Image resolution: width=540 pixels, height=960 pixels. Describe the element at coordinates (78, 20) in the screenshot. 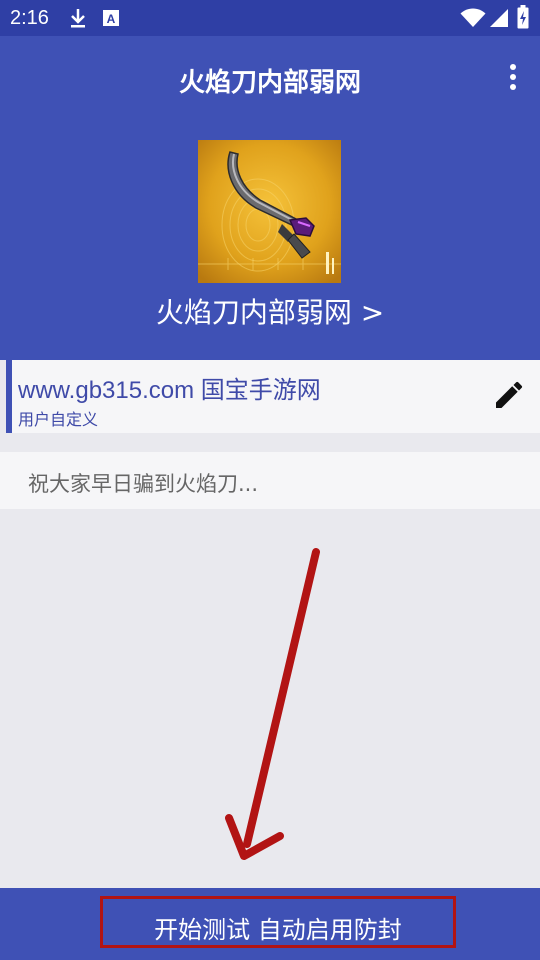

I see `download-icon` at that location.